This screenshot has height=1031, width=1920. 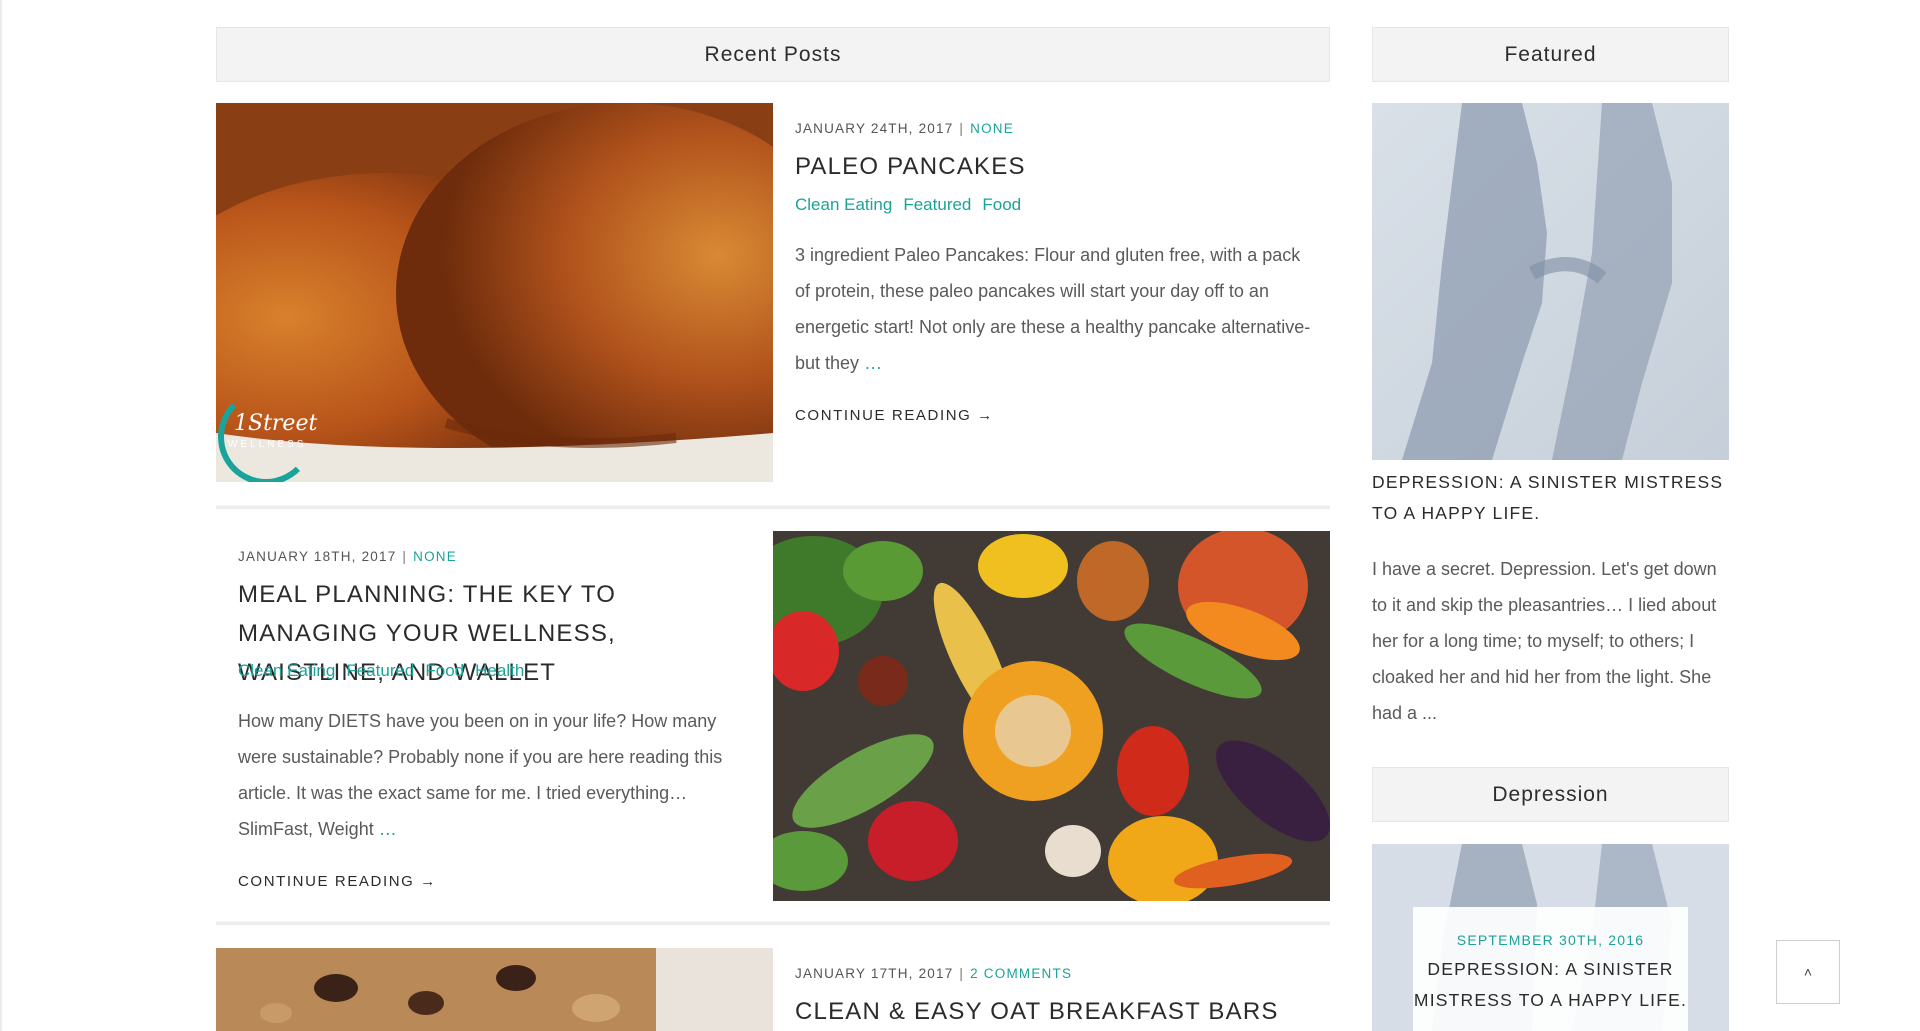 What do you see at coordinates (1055, 166) in the screenshot?
I see `post-title-link: PALEO PANCAKES` at bounding box center [1055, 166].